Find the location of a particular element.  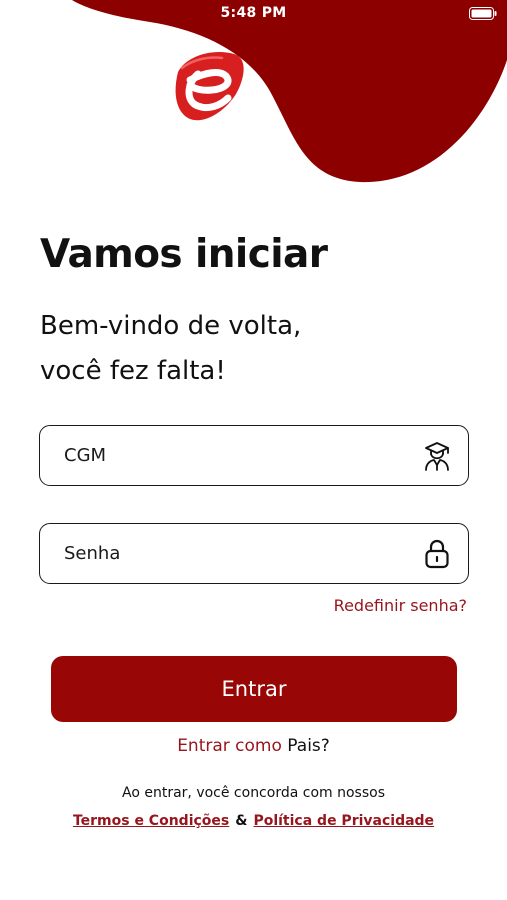

terms-link: Termos e Condições is located at coordinates (151, 821).